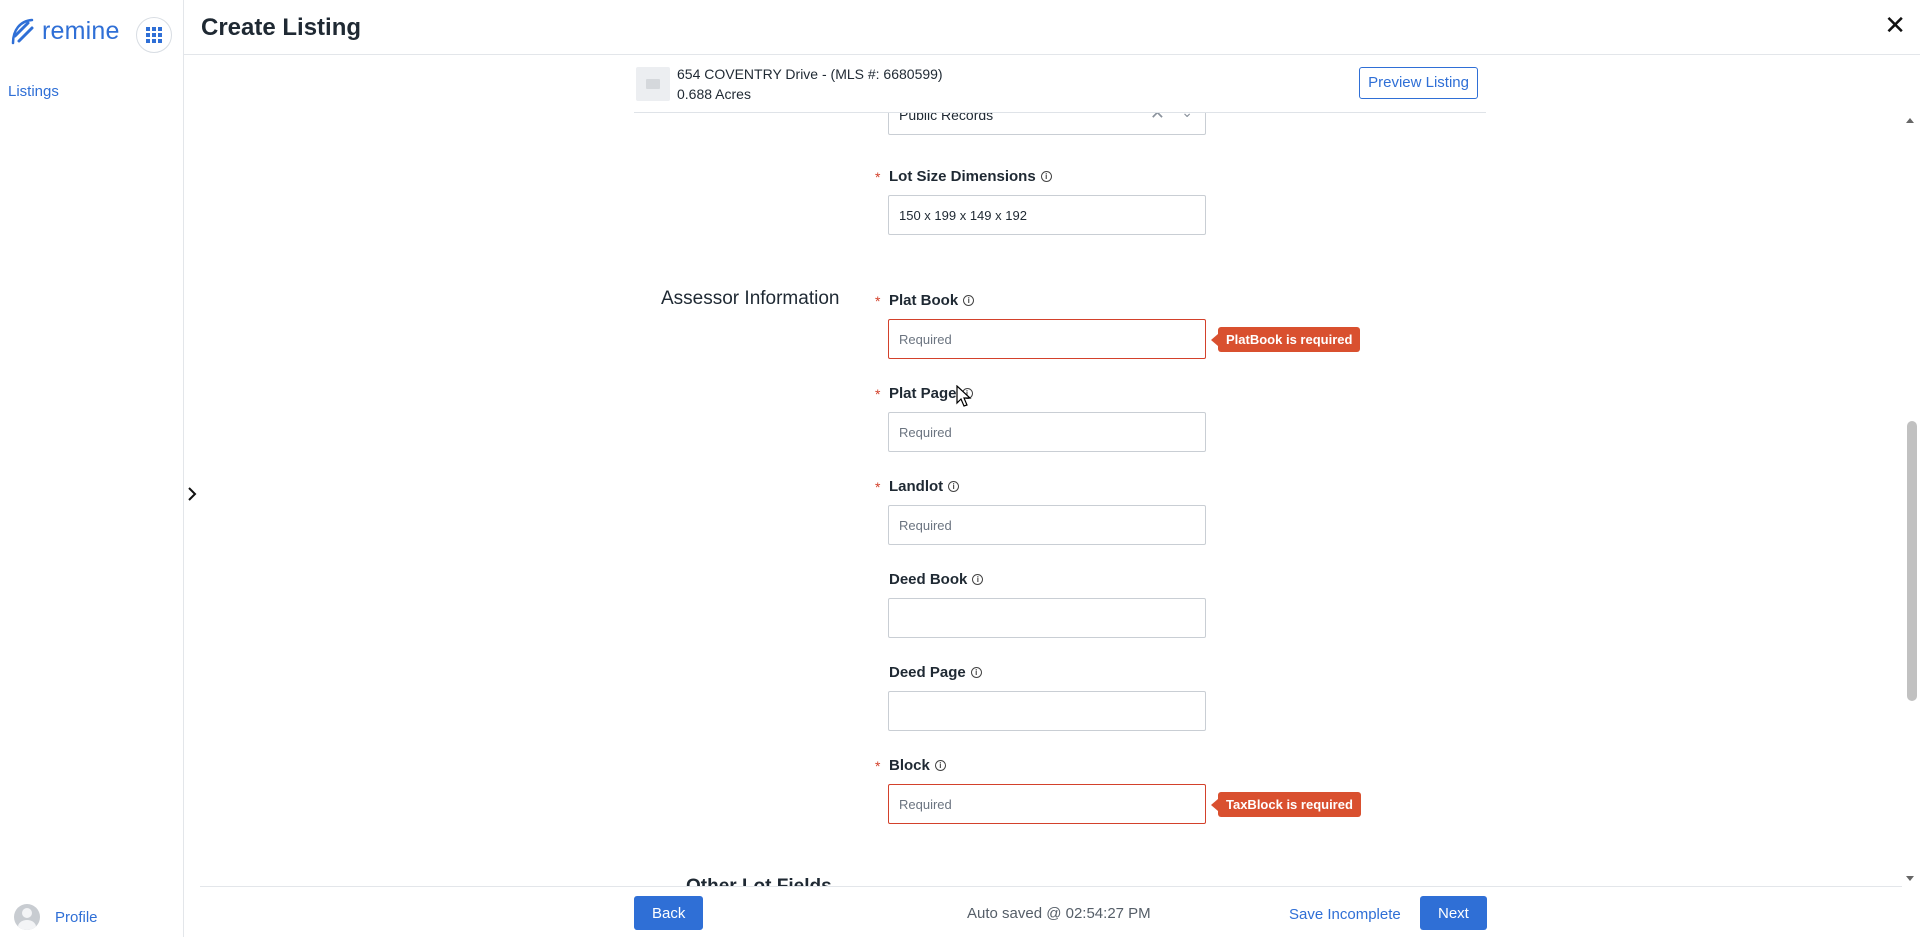  What do you see at coordinates (22, 31) in the screenshot?
I see `remine-logo-icon` at bounding box center [22, 31].